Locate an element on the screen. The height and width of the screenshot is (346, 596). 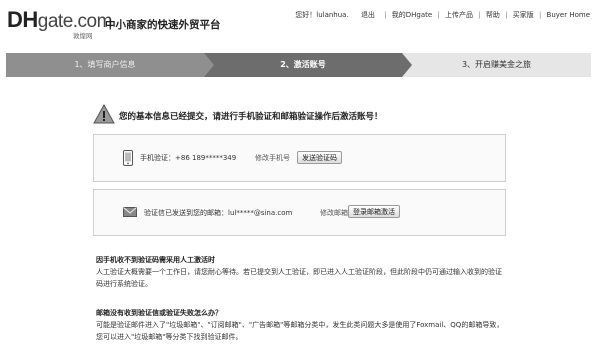
slogan: 中小商家的快速外贸平台 is located at coordinates (163, 25).